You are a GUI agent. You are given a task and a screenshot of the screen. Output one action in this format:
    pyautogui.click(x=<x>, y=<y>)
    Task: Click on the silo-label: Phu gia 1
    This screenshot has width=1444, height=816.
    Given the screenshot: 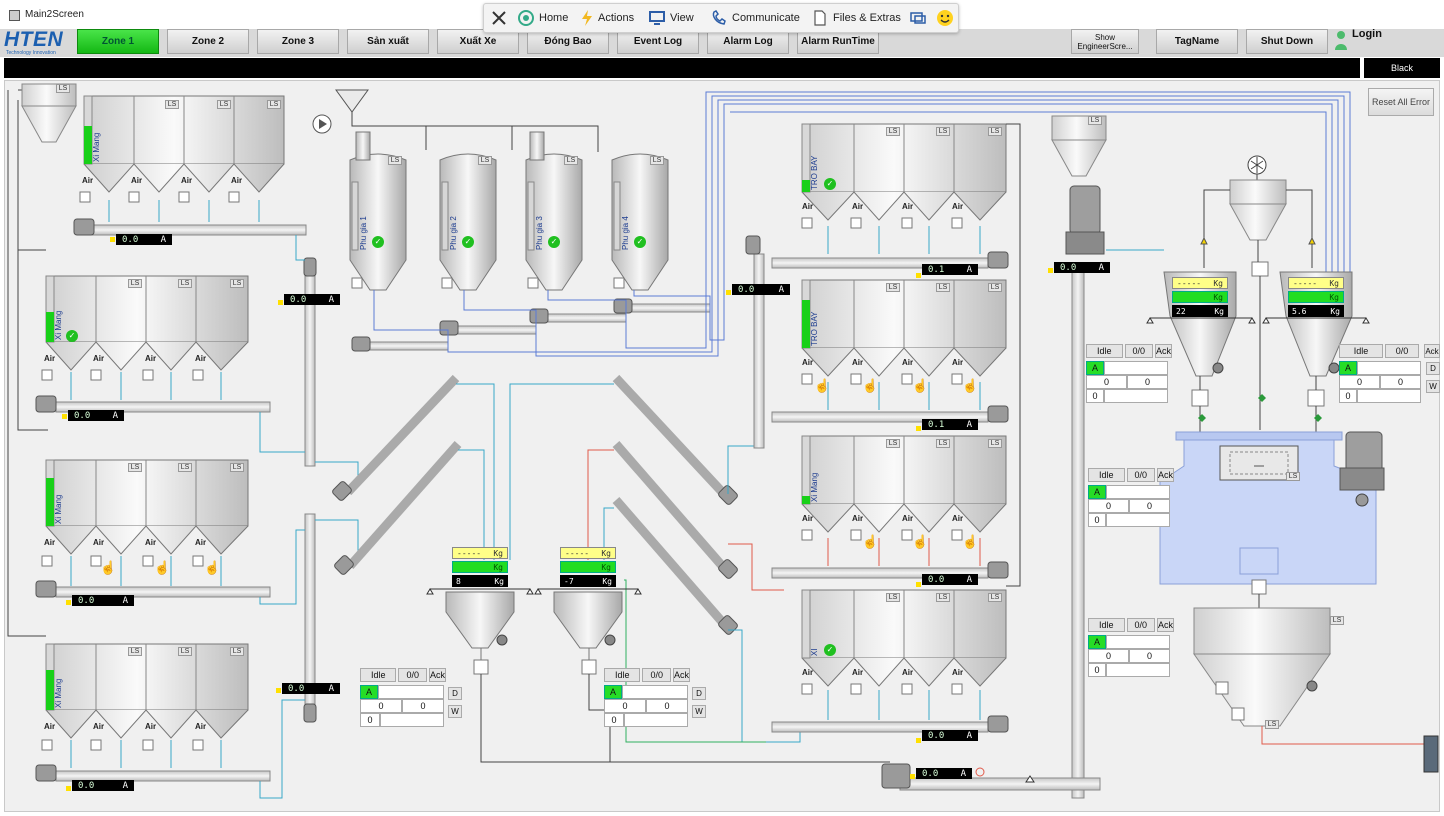 What is the action you would take?
    pyautogui.click(x=363, y=233)
    